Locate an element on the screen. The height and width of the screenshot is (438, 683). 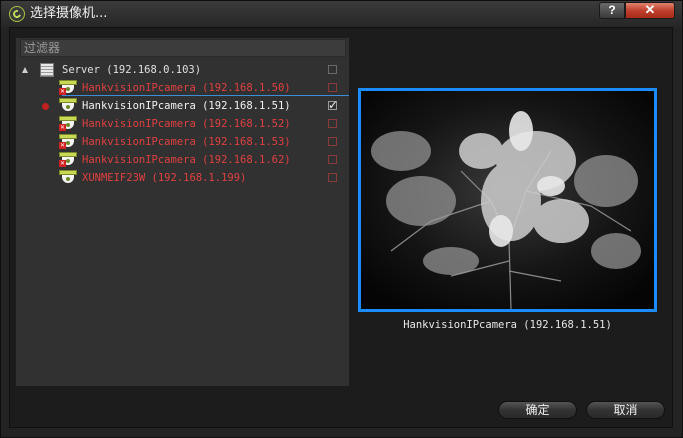
server-label: Server (192.168.0.103) is located at coordinates (132, 70).